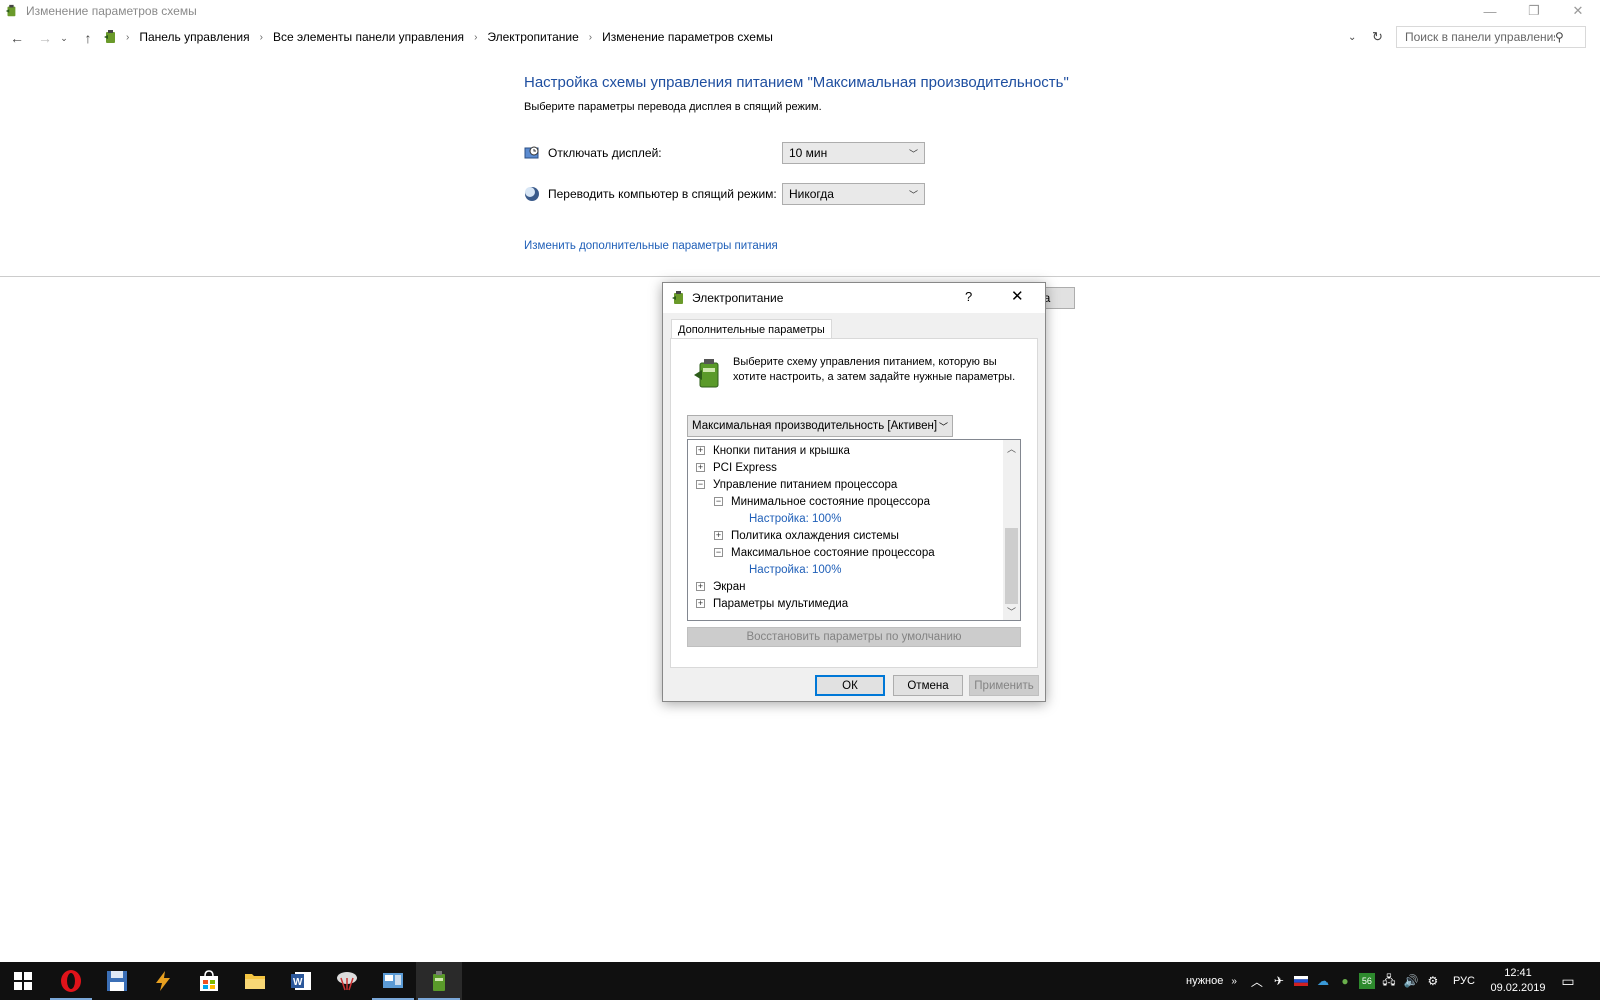  What do you see at coordinates (815, 535) in the screenshot?
I see `tree-item-label: Политика охлаждения системы` at bounding box center [815, 535].